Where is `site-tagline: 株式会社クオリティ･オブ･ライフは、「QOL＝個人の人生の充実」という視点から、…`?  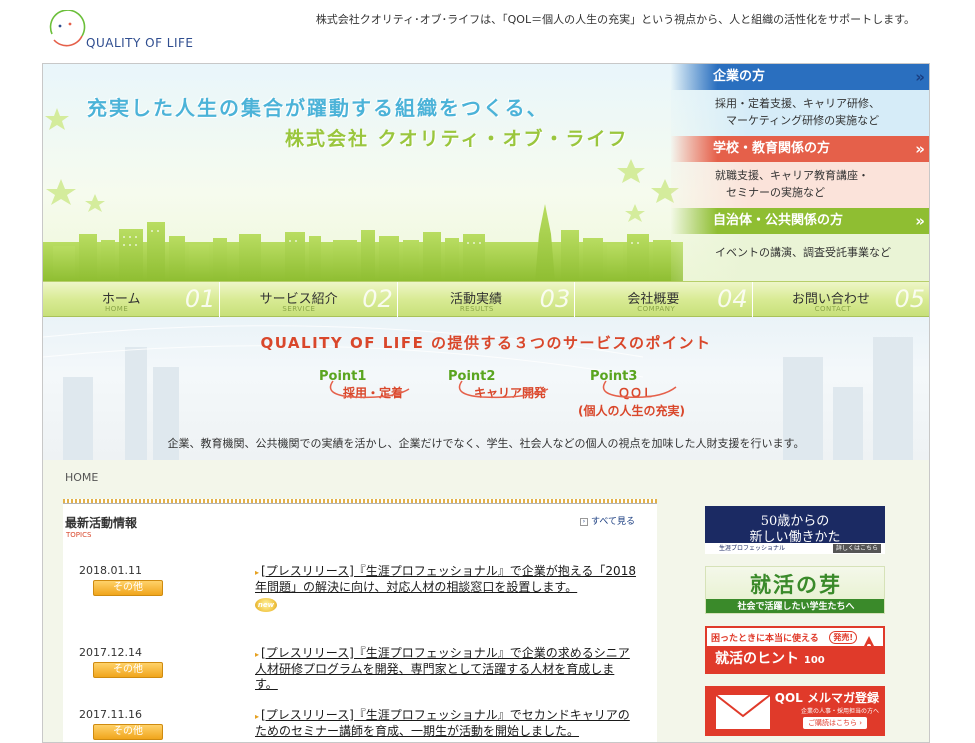
site-tagline: 株式会社クオリティ･オブ･ライフは、「QOL＝個人の人生の充実」という視点から、… is located at coordinates (615, 19).